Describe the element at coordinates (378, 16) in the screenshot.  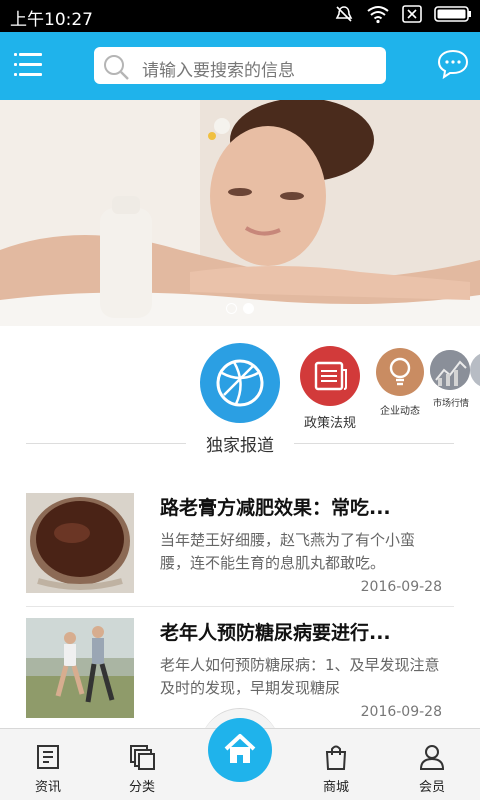
I see `wifi-icon` at that location.